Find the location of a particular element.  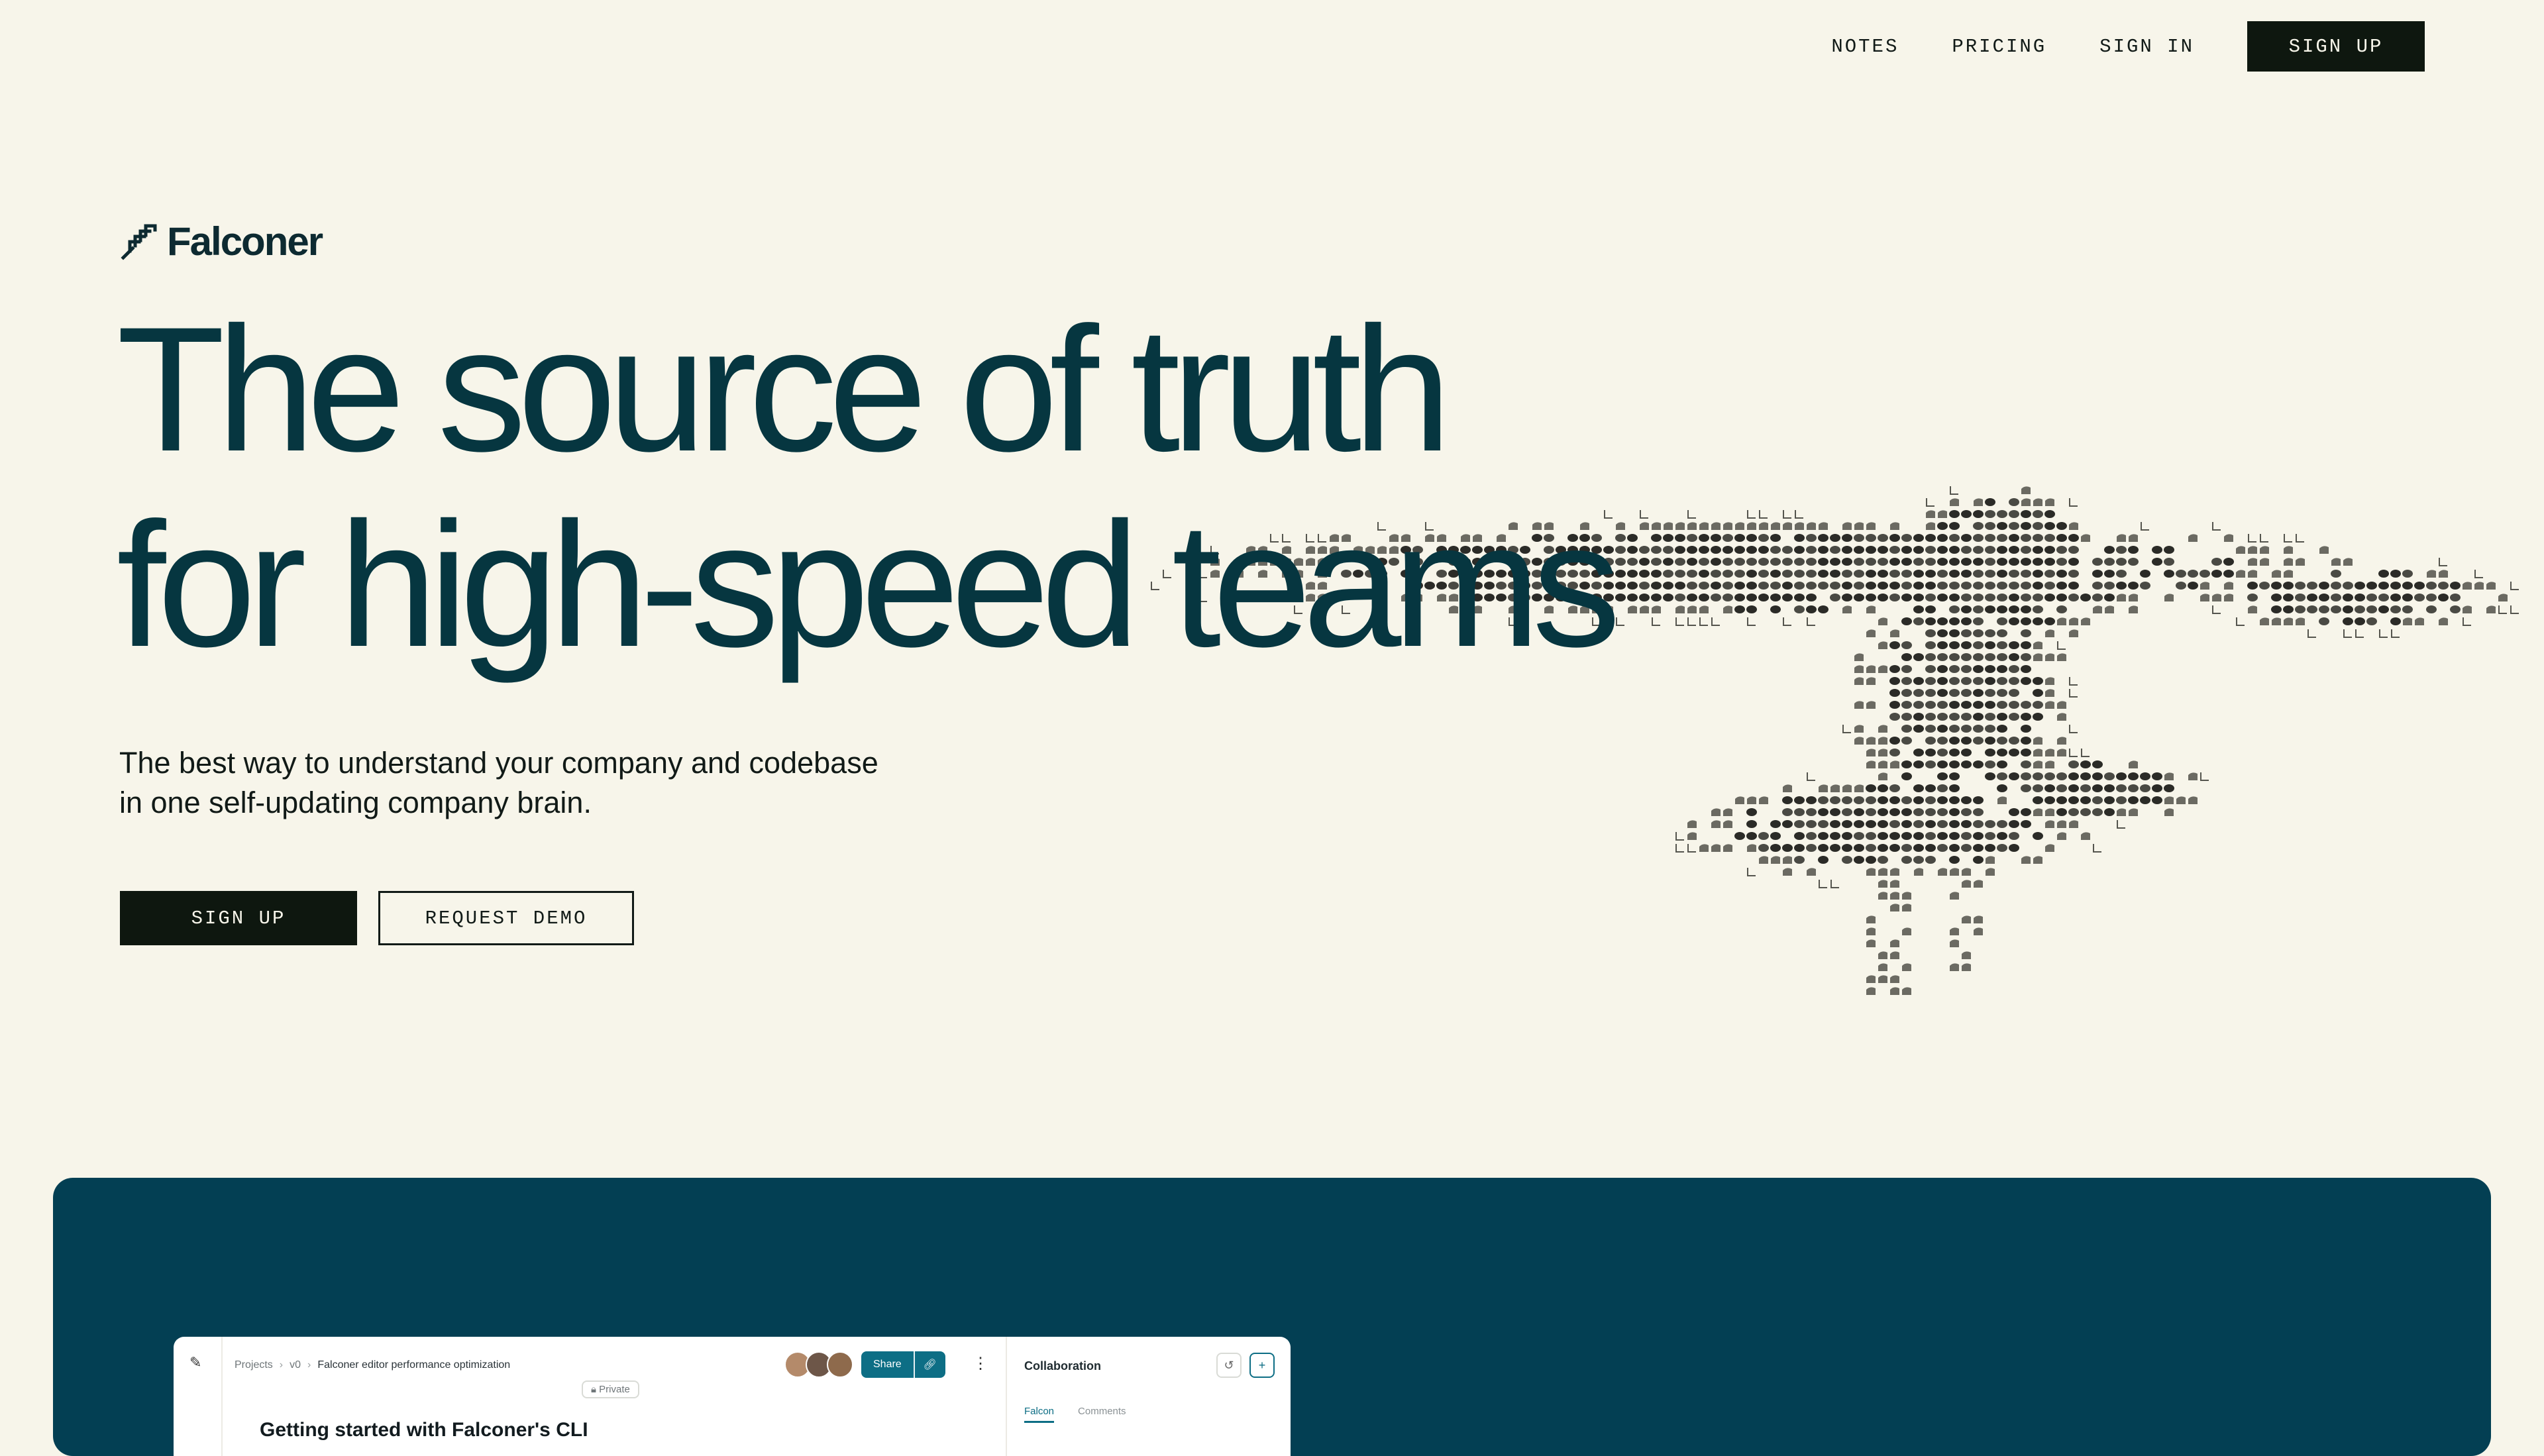

collaboration-title: Collaboration is located at coordinates (1062, 1366).